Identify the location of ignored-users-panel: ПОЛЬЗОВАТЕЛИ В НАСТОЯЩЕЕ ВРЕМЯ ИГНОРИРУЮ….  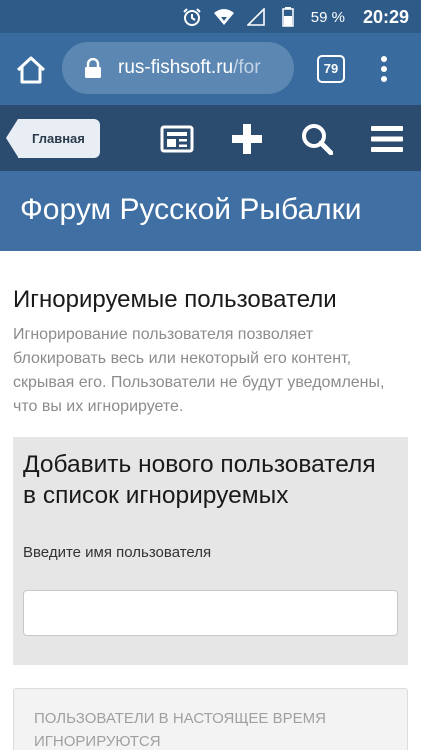
(210, 719).